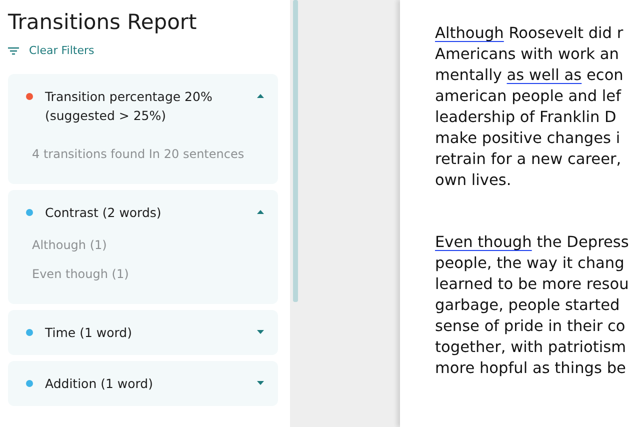 This screenshot has height=427, width=640. I want to click on document-line: more hopful as things be, so click(530, 368).